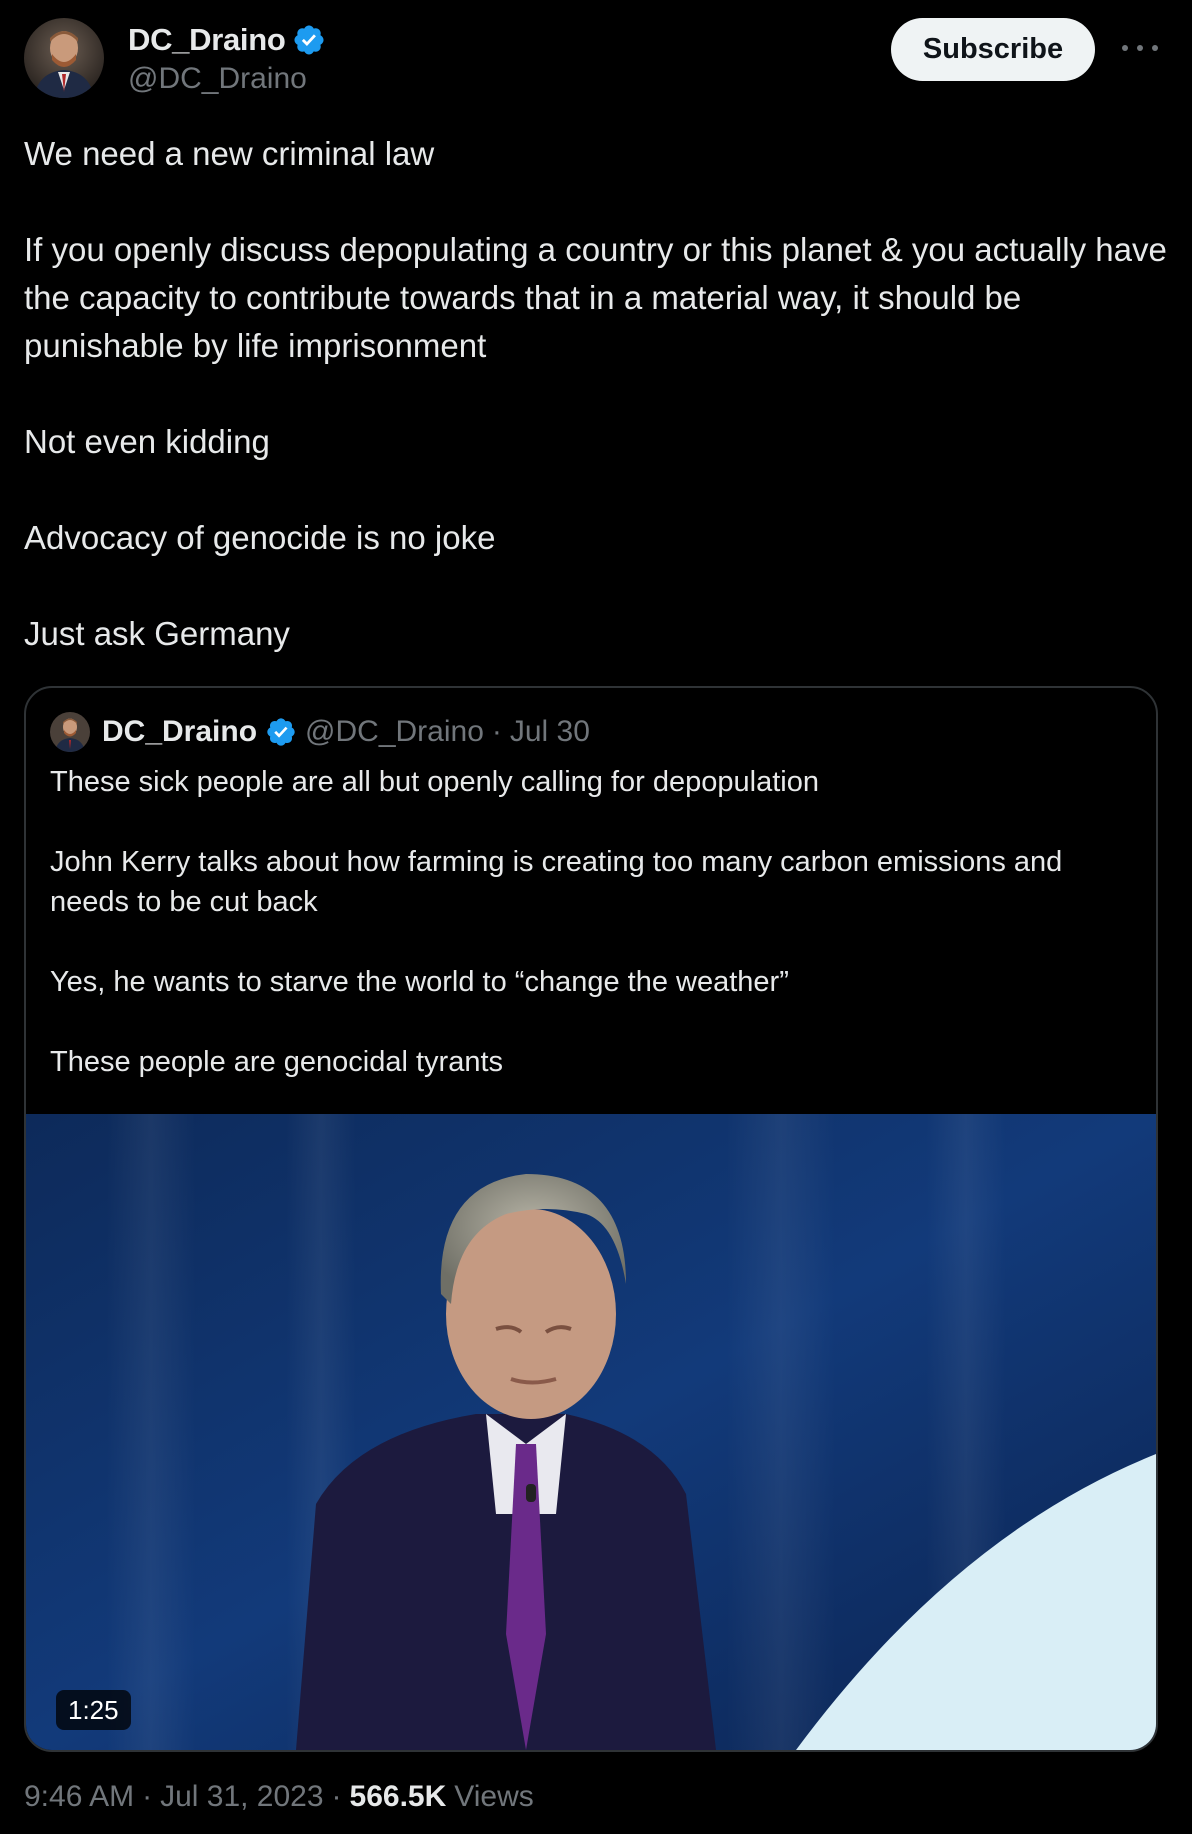 This screenshot has width=1192, height=1834. Describe the element at coordinates (993, 49) in the screenshot. I see `subscribe-button: Subscribe` at that location.